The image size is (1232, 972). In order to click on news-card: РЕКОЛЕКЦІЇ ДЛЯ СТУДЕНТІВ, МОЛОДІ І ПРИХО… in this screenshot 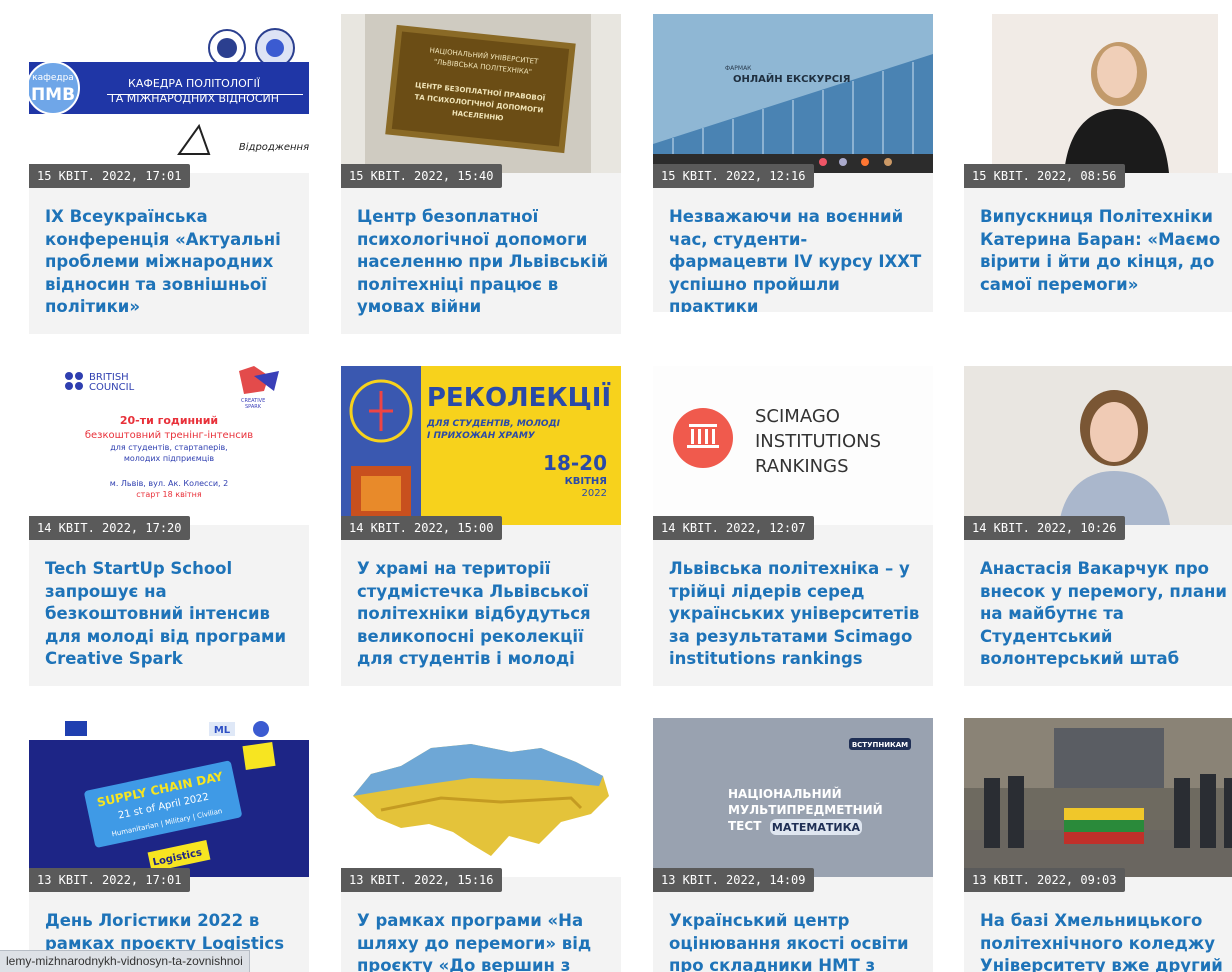, I will do `click(481, 526)`.